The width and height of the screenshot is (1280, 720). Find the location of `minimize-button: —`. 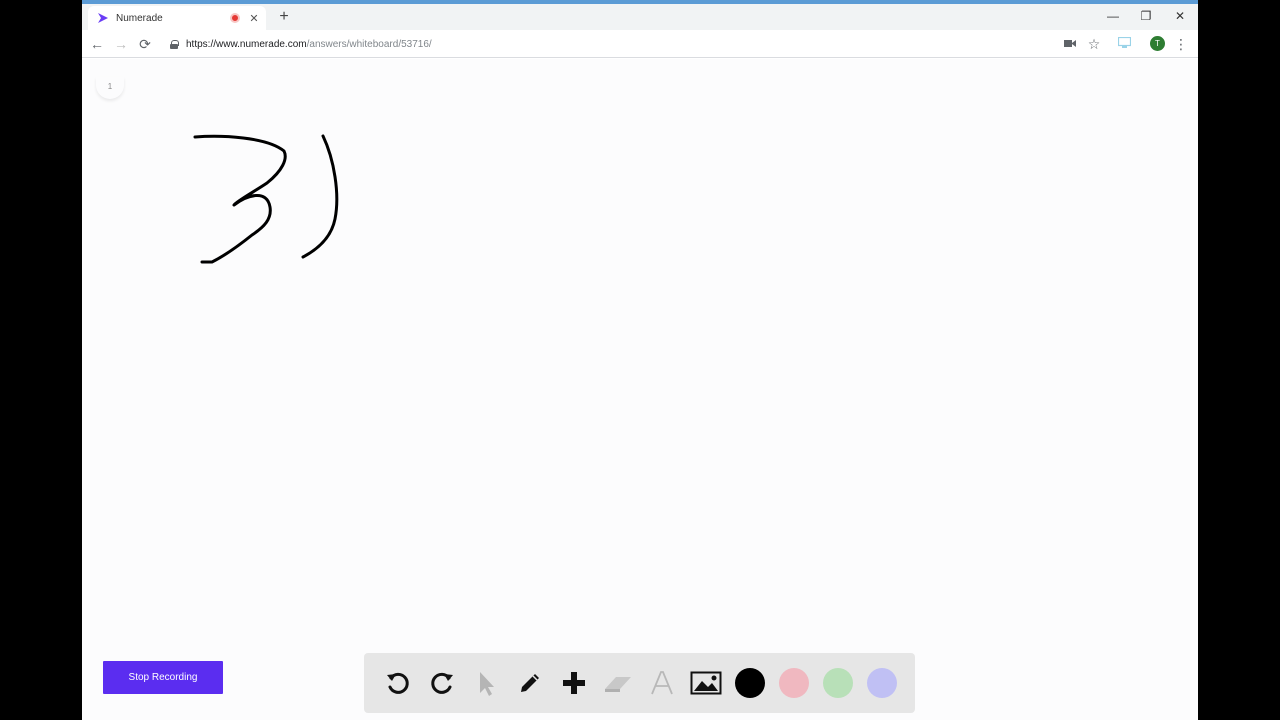

minimize-button: — is located at coordinates (1113, 16).